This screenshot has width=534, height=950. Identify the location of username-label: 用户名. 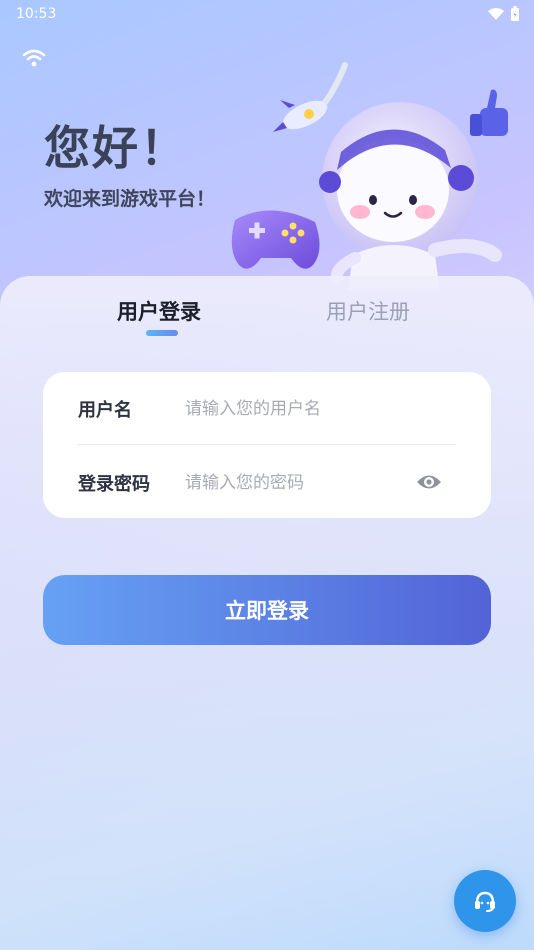
(105, 410).